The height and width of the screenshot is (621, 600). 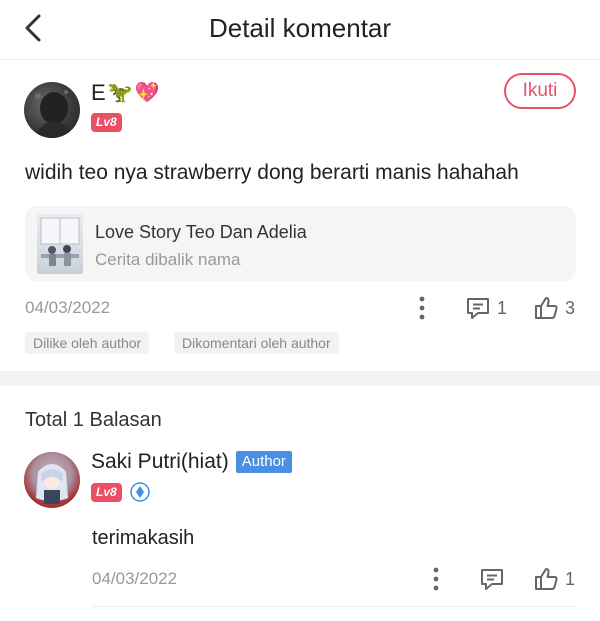 I want to click on like-button: 1, so click(x=554, y=579).